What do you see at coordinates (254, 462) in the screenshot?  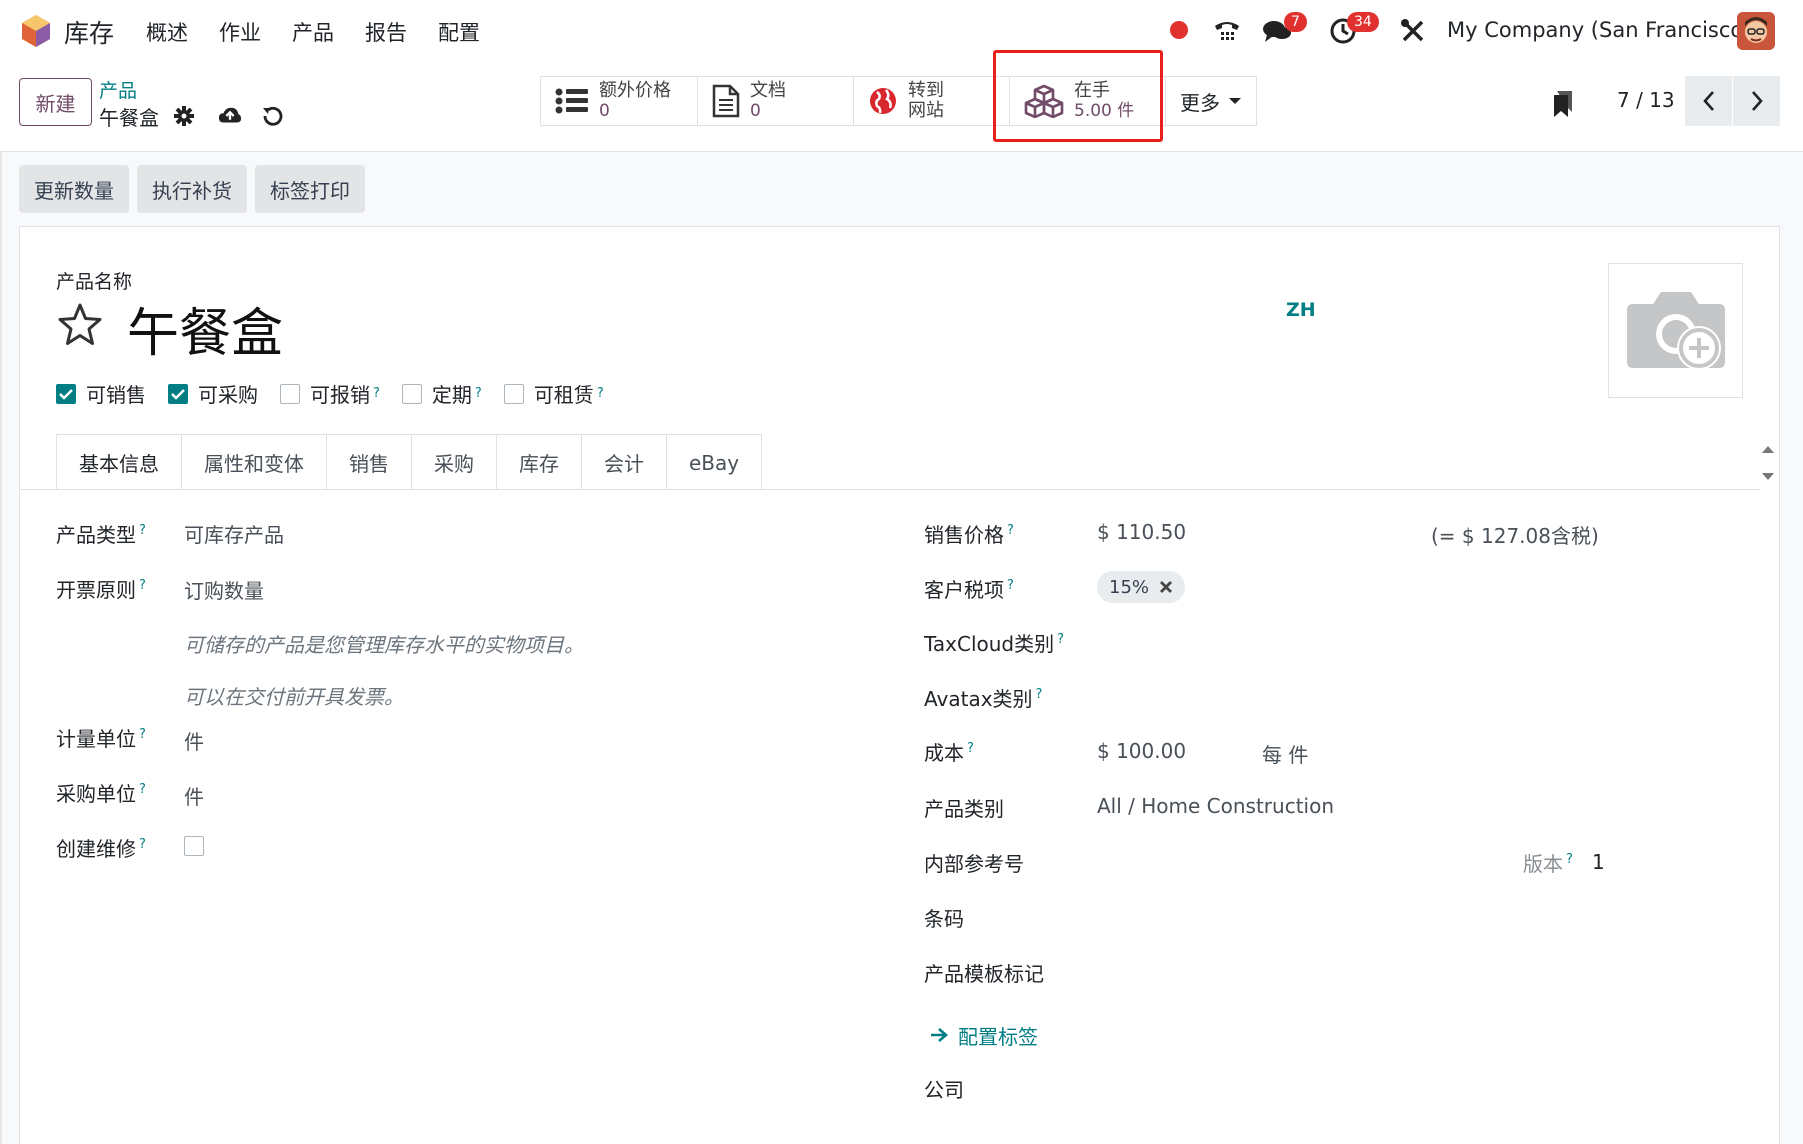 I see `tab-attributes-variants: 属性和变体` at bounding box center [254, 462].